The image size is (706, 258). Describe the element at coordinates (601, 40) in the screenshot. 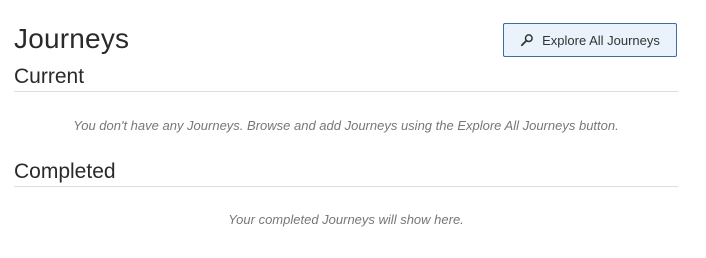

I see `explore-all-journeys-label: Explore All Journeys` at that location.